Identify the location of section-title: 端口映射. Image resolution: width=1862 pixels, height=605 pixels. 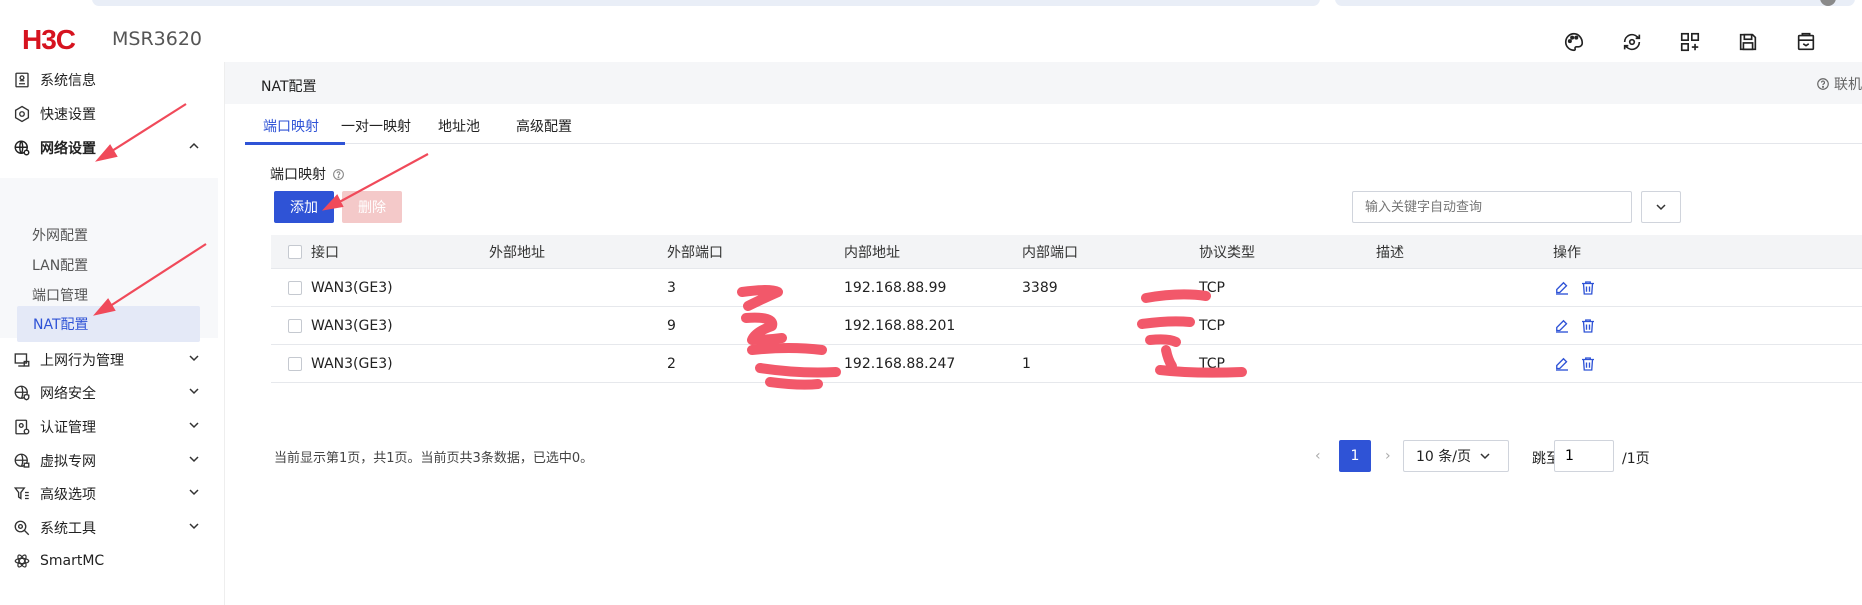
(307, 174).